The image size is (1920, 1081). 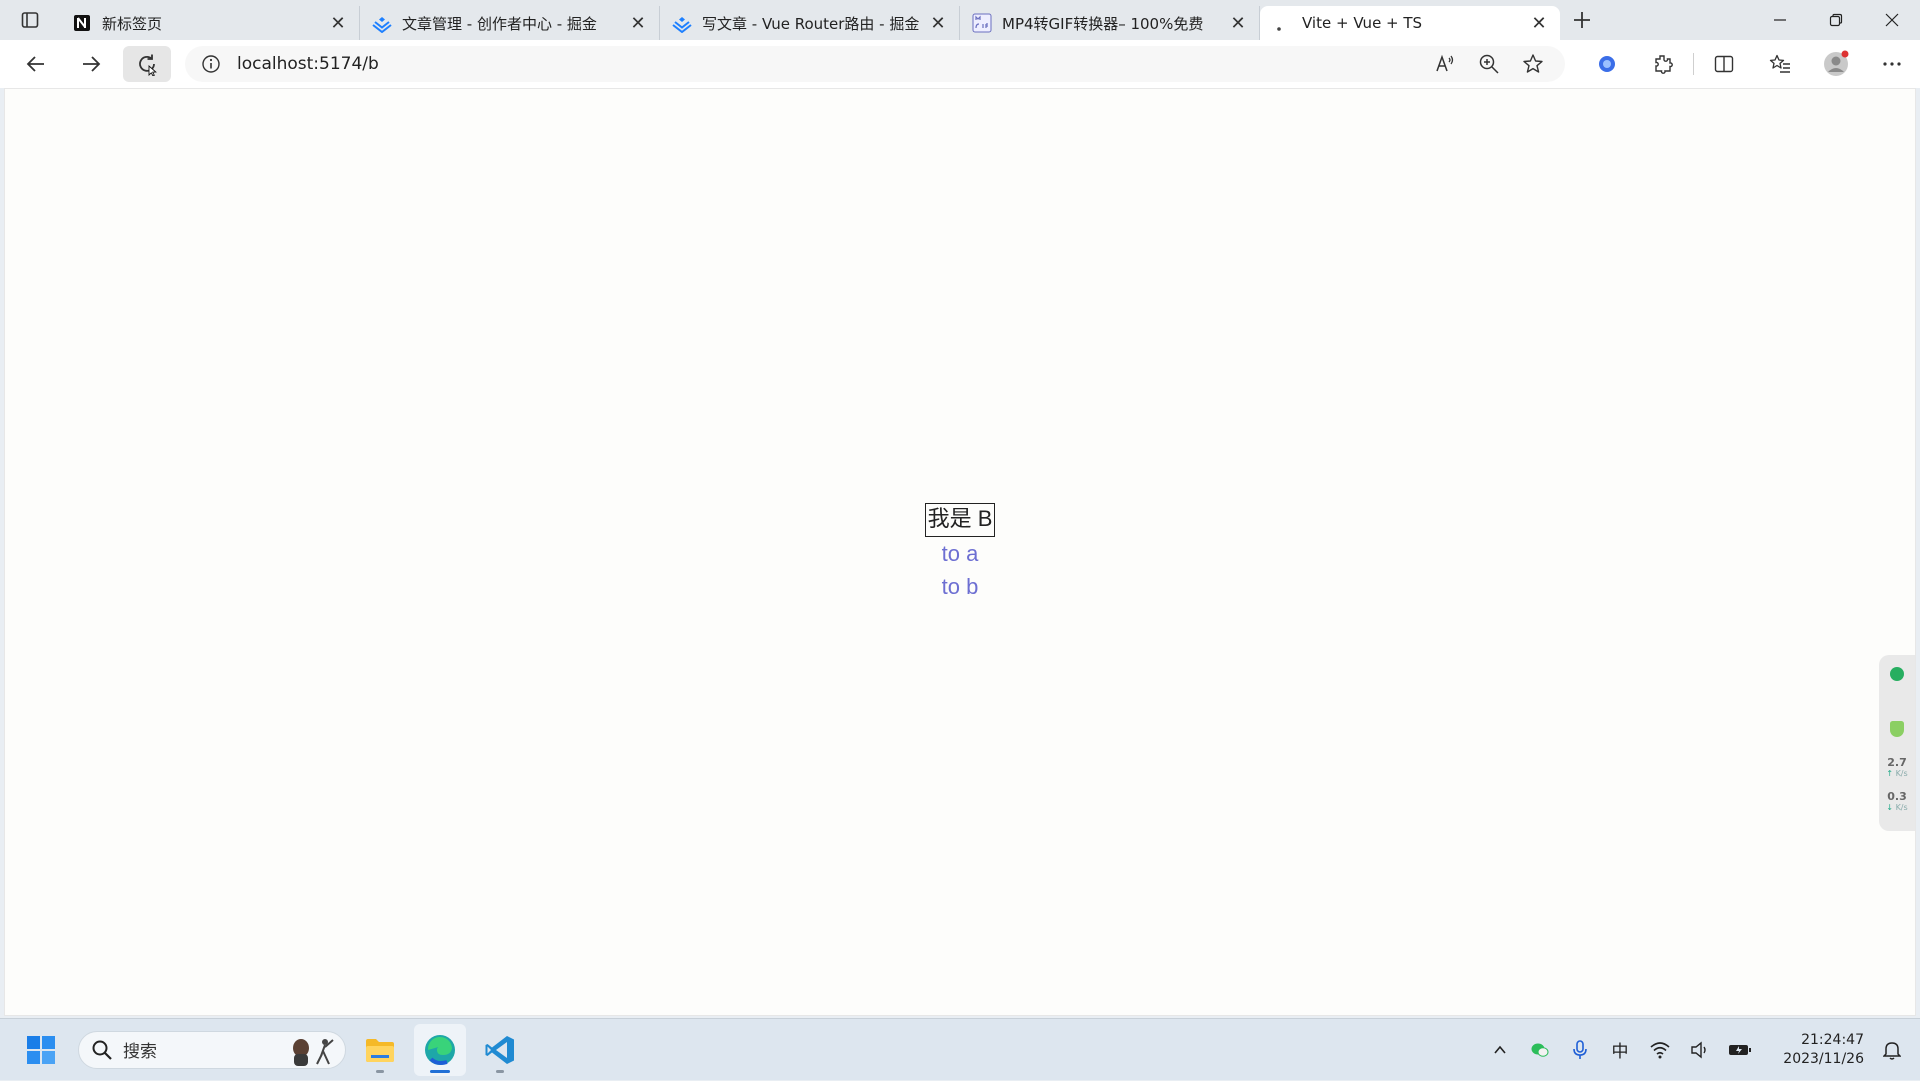 I want to click on close-window-button, so click(x=1892, y=20).